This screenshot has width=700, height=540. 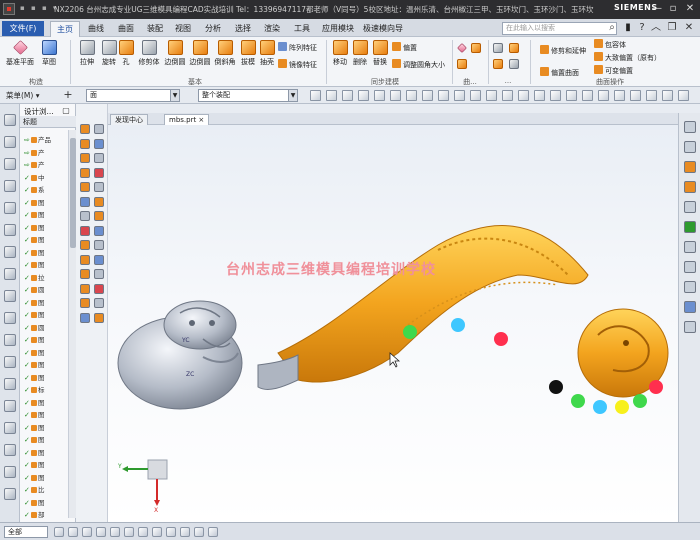 I want to click on tree-row: ⇨ 产, so click(x=34, y=164).